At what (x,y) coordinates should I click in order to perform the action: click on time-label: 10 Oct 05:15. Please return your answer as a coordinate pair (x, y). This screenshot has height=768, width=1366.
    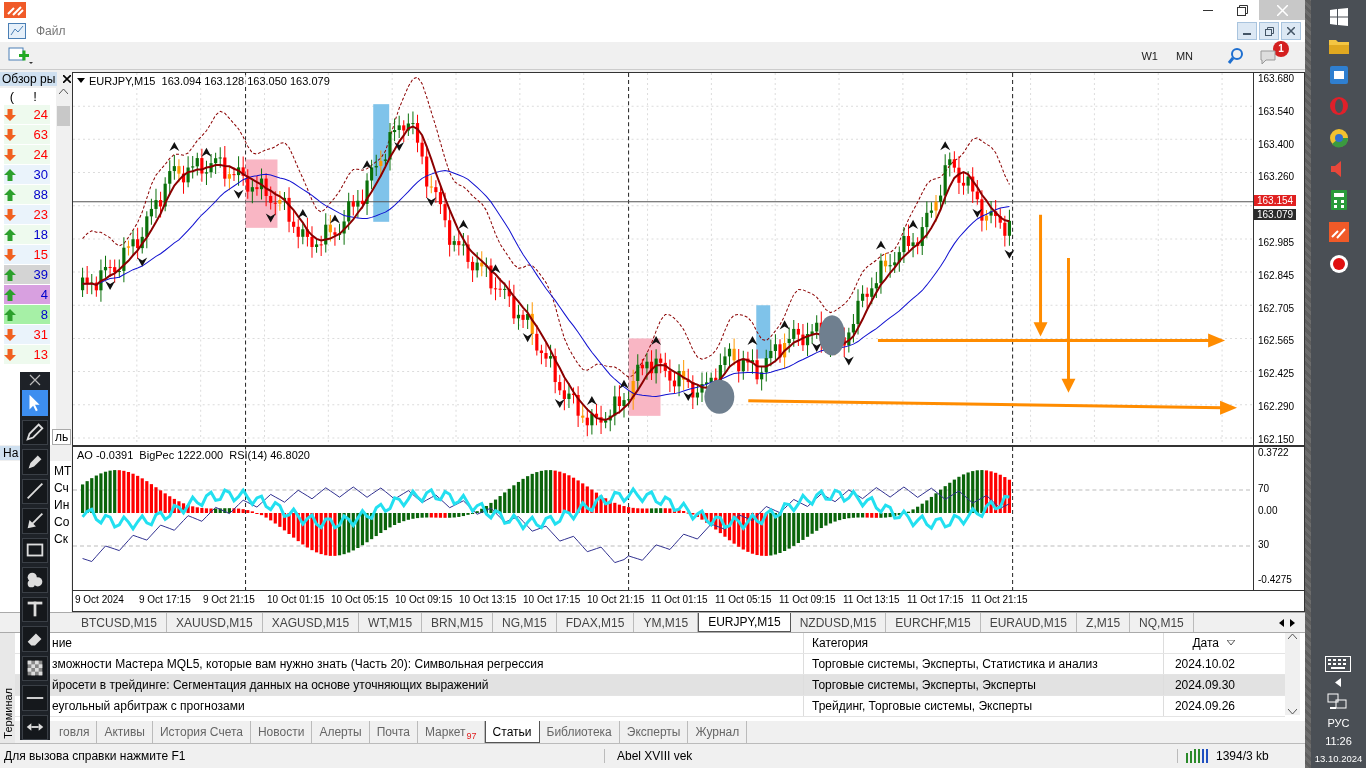
    Looking at the image, I should click on (360, 599).